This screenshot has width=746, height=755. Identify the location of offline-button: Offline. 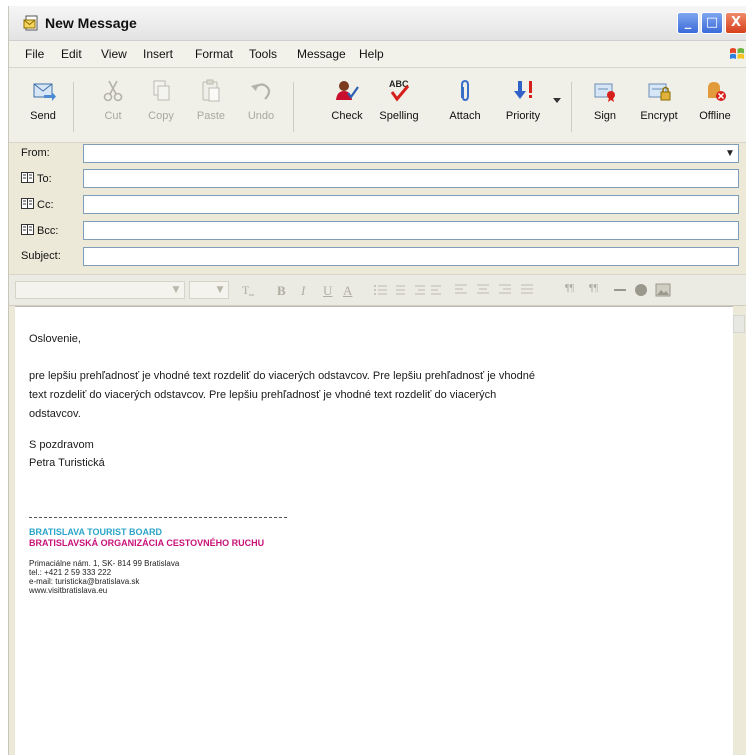
(715, 106).